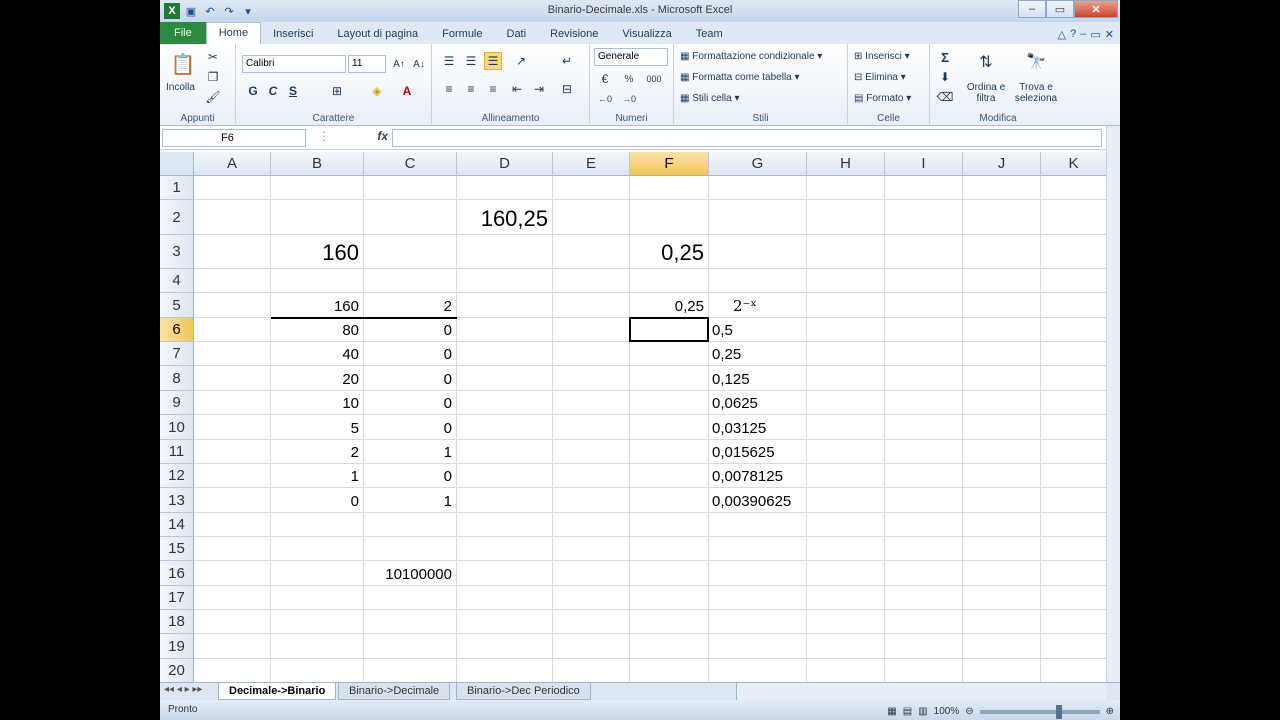 Image resolution: width=1280 pixels, height=720 pixels. Describe the element at coordinates (410, 188) in the screenshot. I see `cell-c1` at that location.